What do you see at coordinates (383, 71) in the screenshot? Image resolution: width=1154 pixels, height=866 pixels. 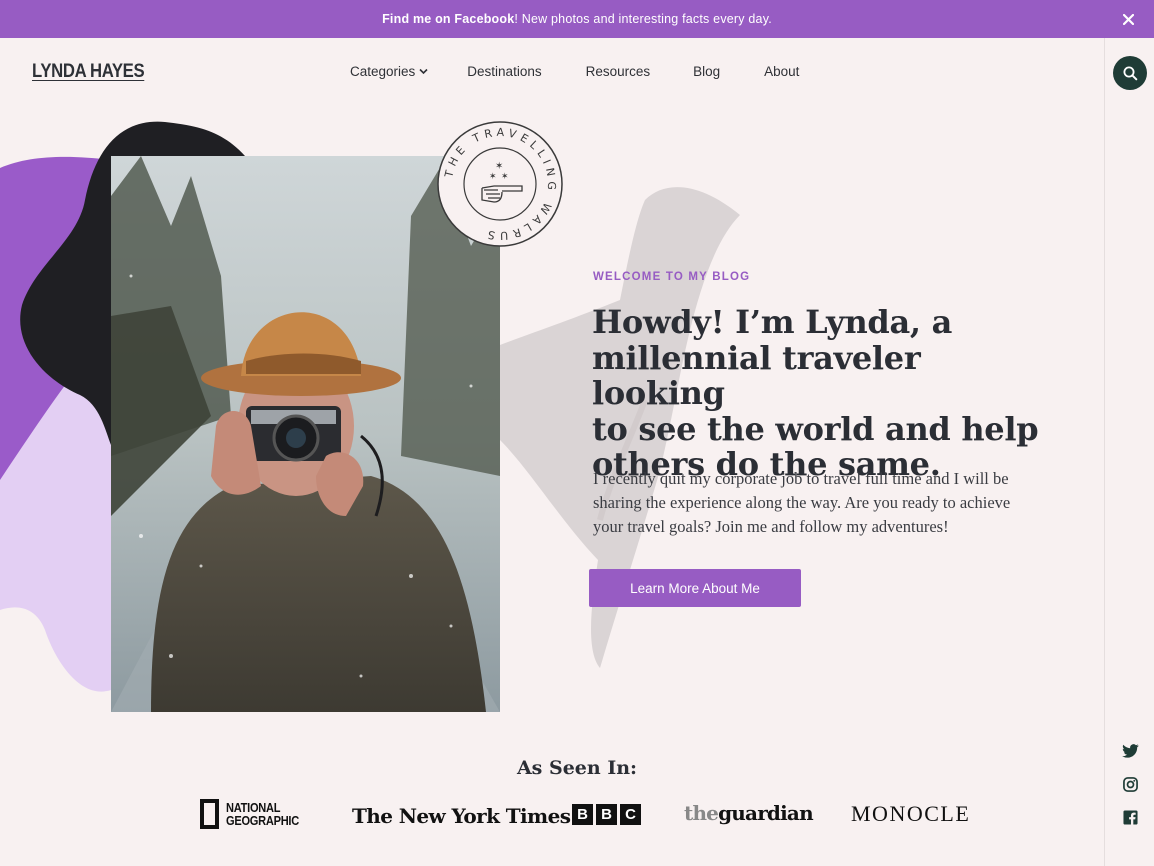 I see `nav-categories-label: Categories` at bounding box center [383, 71].